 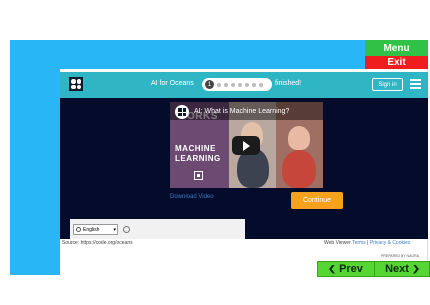 What do you see at coordinates (415, 269) in the screenshot?
I see `chevron-right-icon` at bounding box center [415, 269].